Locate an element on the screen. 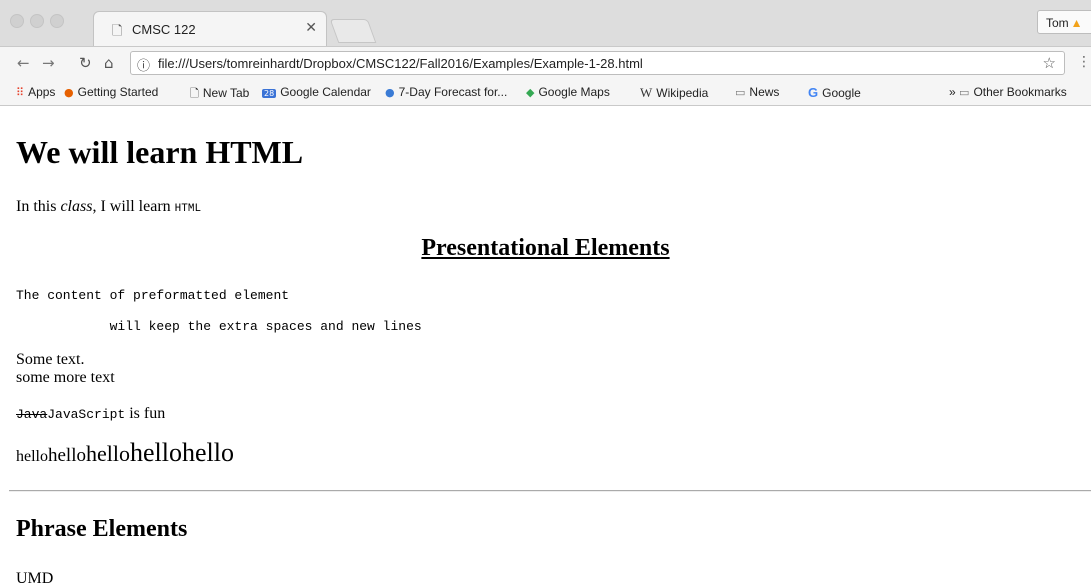  wikipedia-icon: W is located at coordinates (646, 92).